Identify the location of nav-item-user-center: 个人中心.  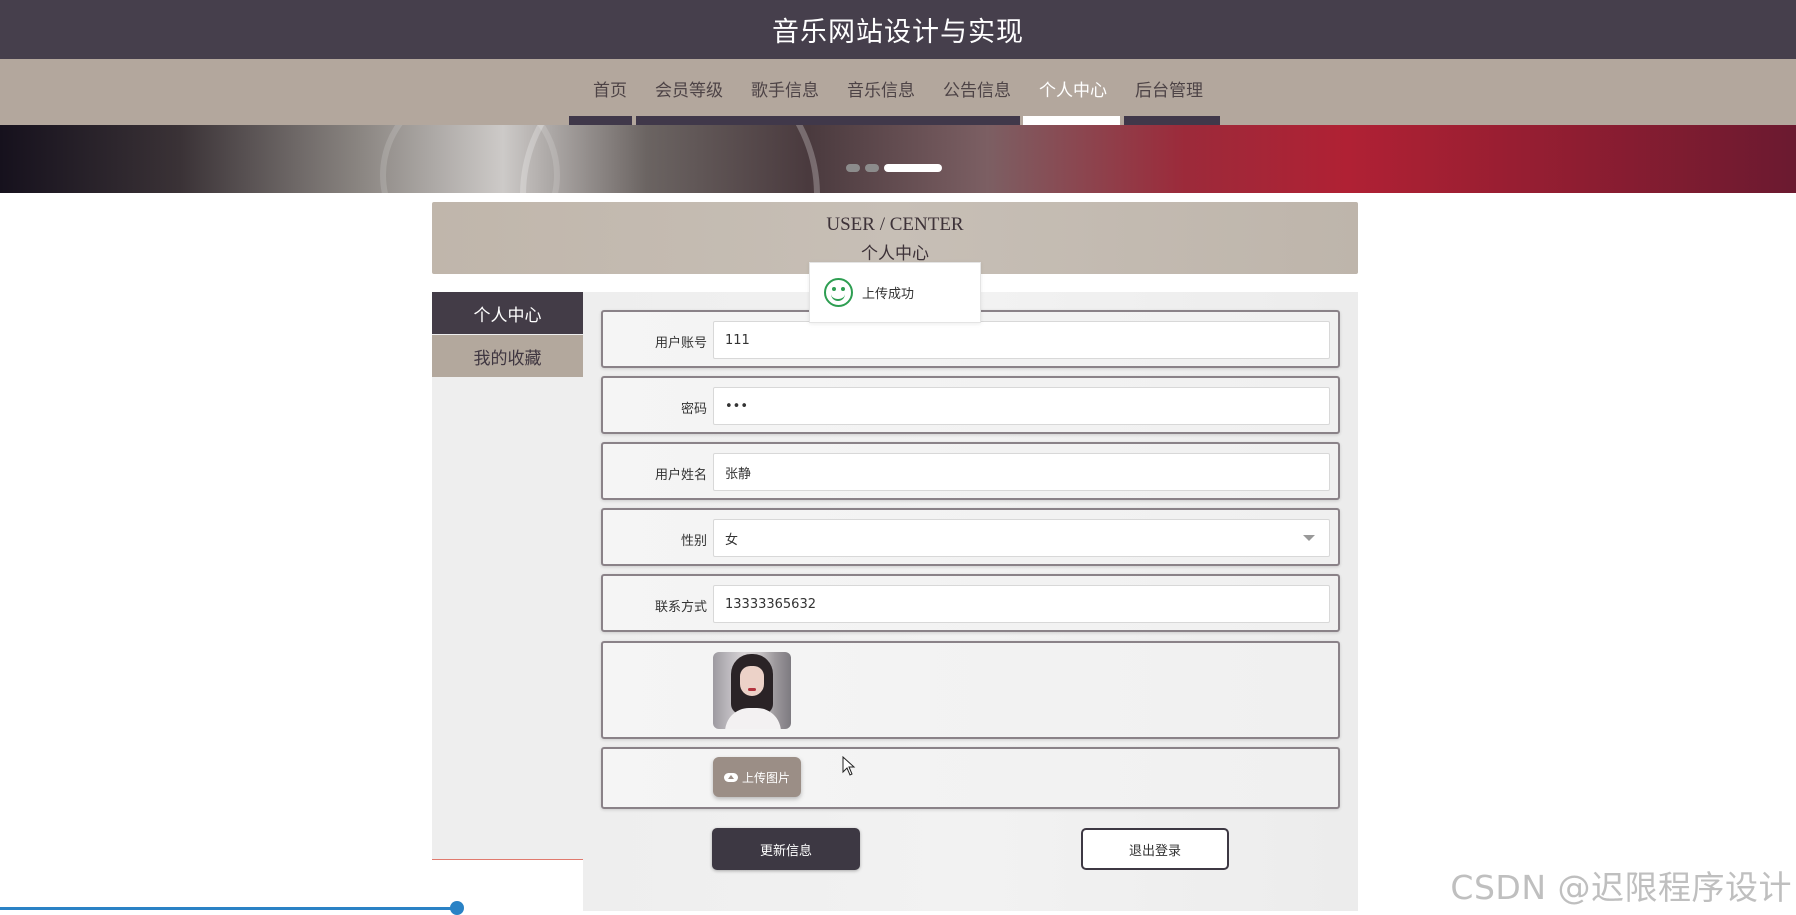
(1073, 88).